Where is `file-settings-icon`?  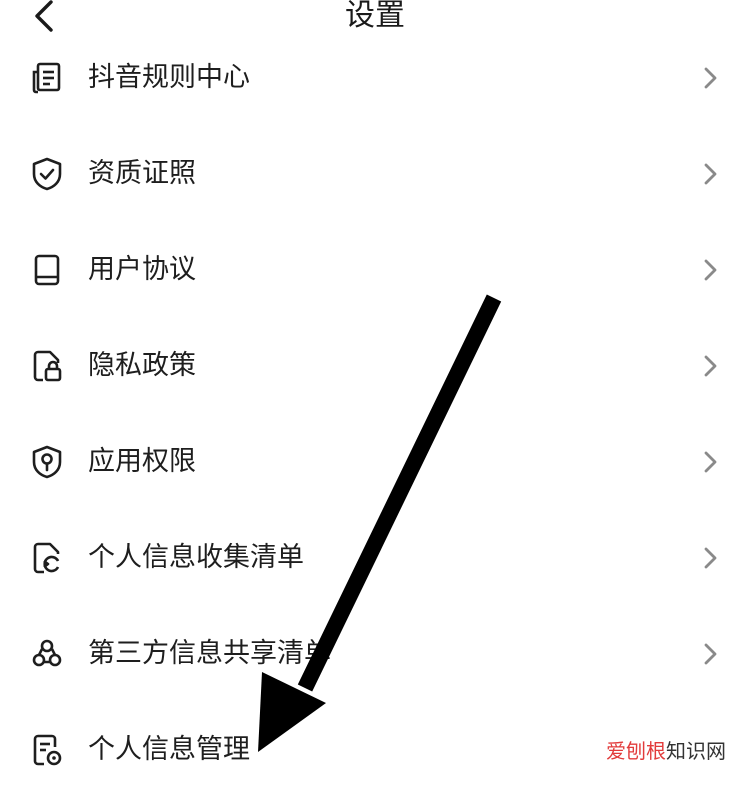 file-settings-icon is located at coordinates (47, 750).